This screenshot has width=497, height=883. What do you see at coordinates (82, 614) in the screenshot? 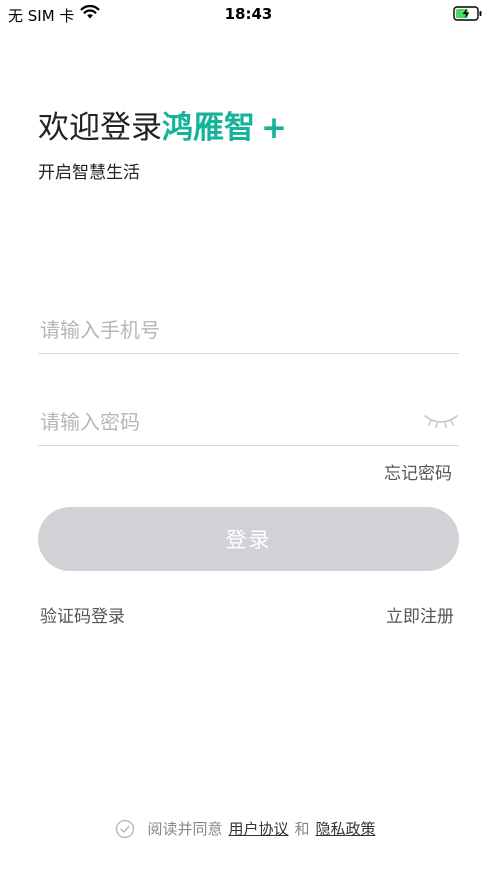
I see `sms-login-link: 验证码登录` at bounding box center [82, 614].